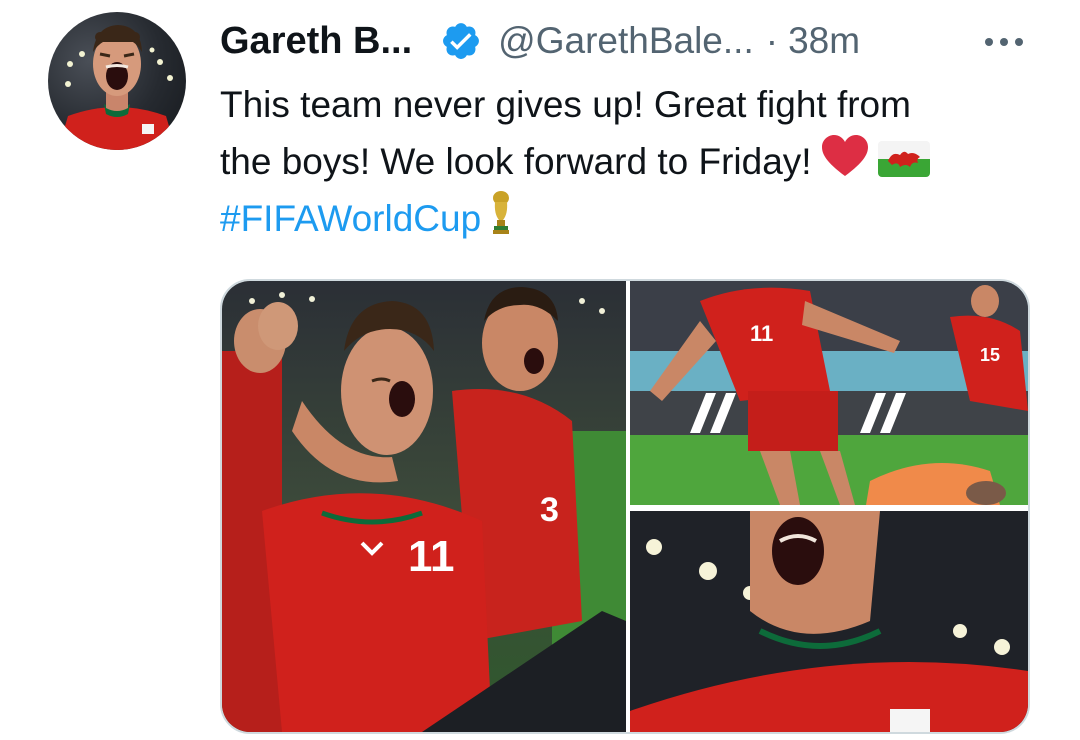 Image resolution: width=1080 pixels, height=740 pixels. What do you see at coordinates (630, 218) in the screenshot?
I see `tweet-text-line-3: #FIFAWorldCup` at bounding box center [630, 218].